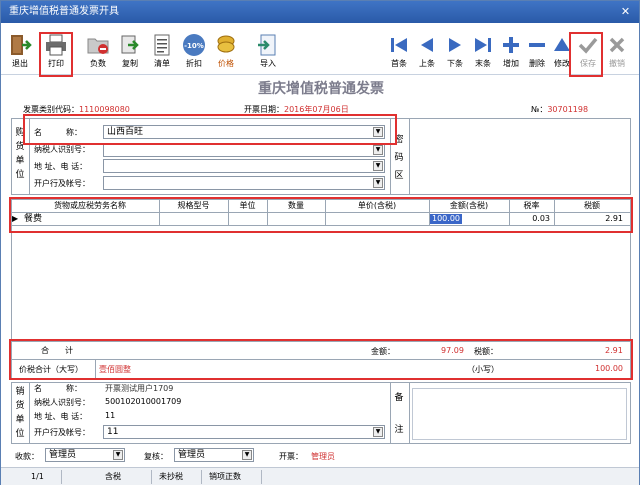 The height and width of the screenshot is (485, 640). Describe the element at coordinates (519, 414) in the screenshot. I see `remarks-field` at that location.